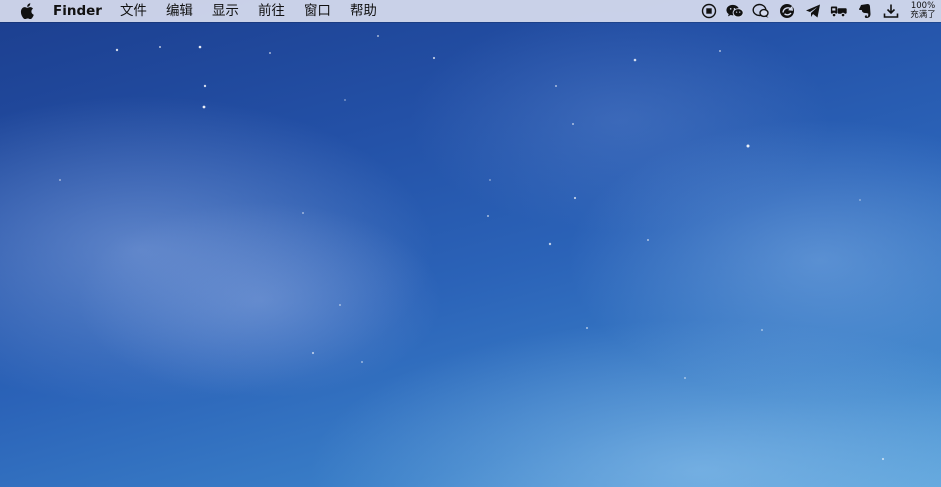 The height and width of the screenshot is (487, 941). What do you see at coordinates (891, 11) in the screenshot?
I see `download-icon` at bounding box center [891, 11].